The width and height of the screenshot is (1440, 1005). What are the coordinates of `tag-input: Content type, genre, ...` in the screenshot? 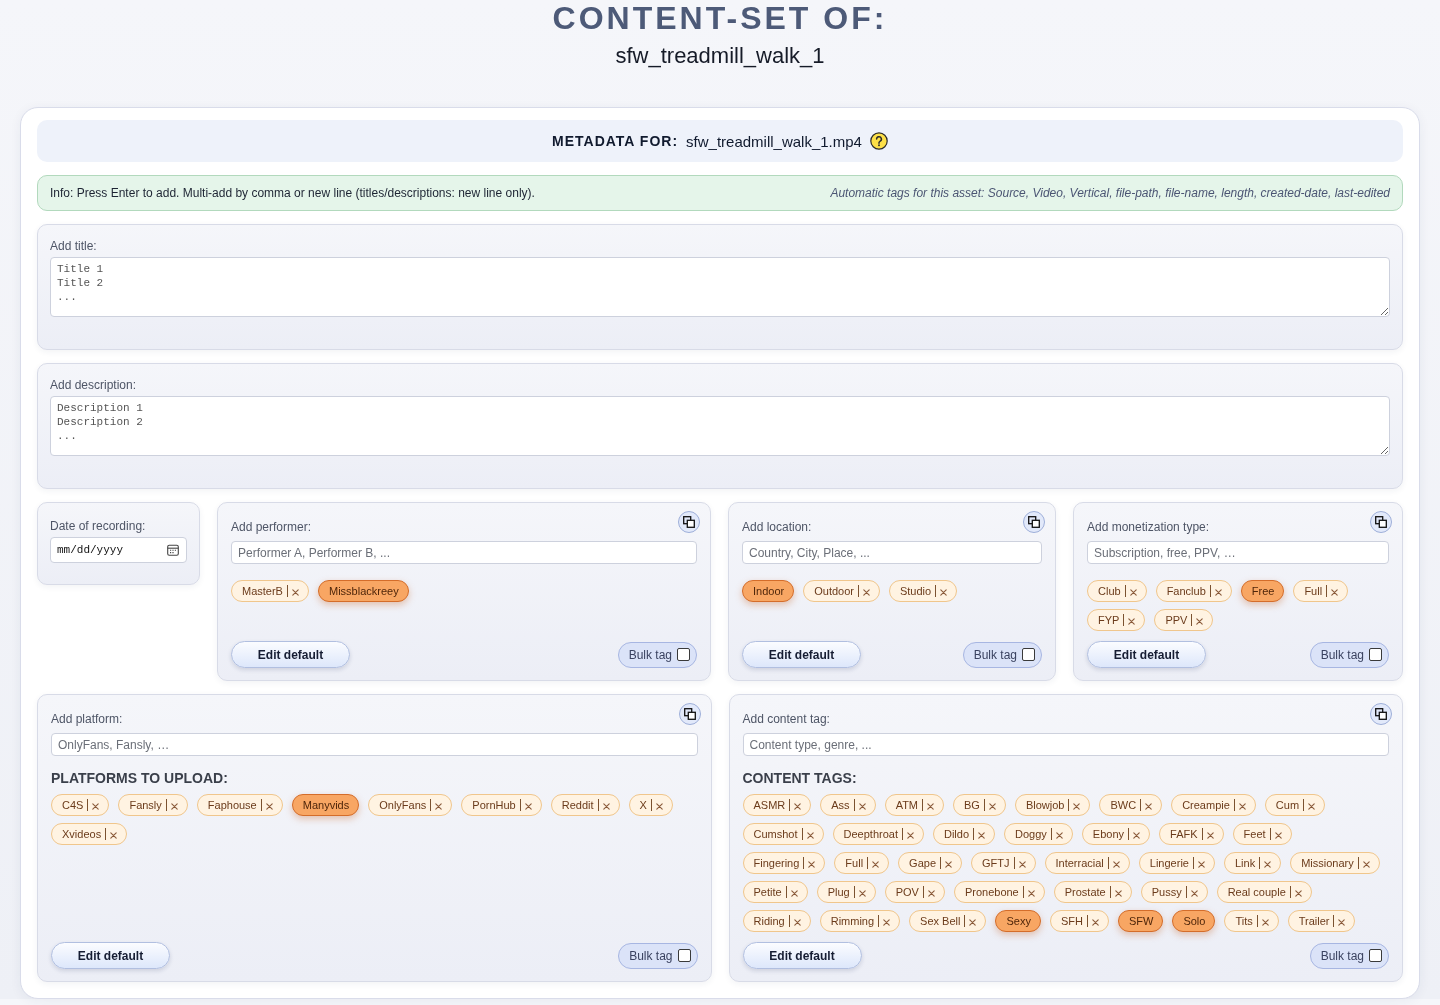 It's located at (1065, 744).